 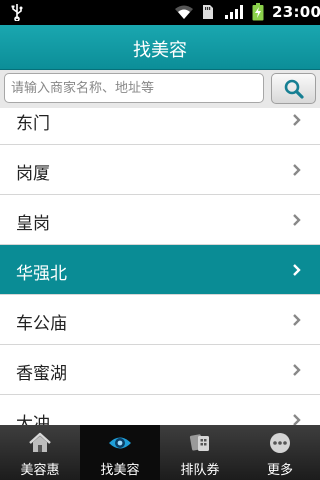 What do you see at coordinates (160, 410) in the screenshot?
I see `district-item-dachong: 大冲` at bounding box center [160, 410].